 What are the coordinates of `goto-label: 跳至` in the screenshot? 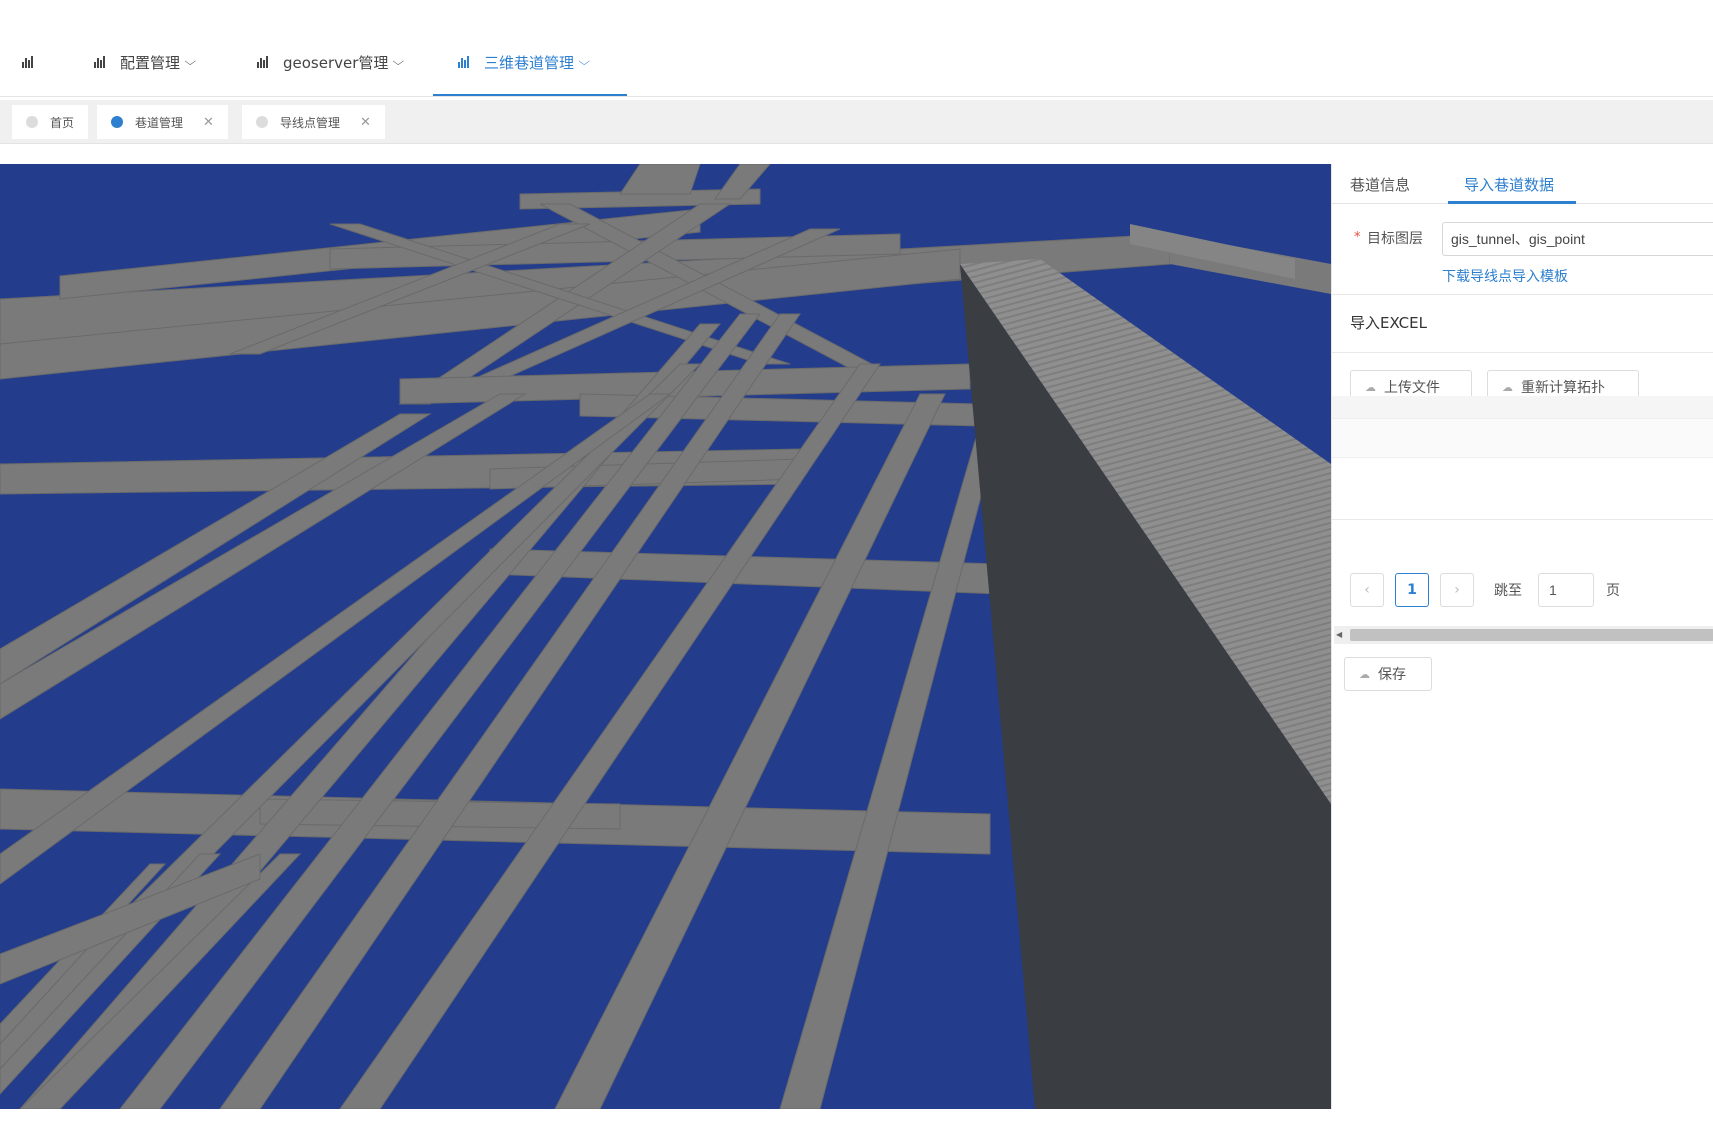 It's located at (1508, 591).